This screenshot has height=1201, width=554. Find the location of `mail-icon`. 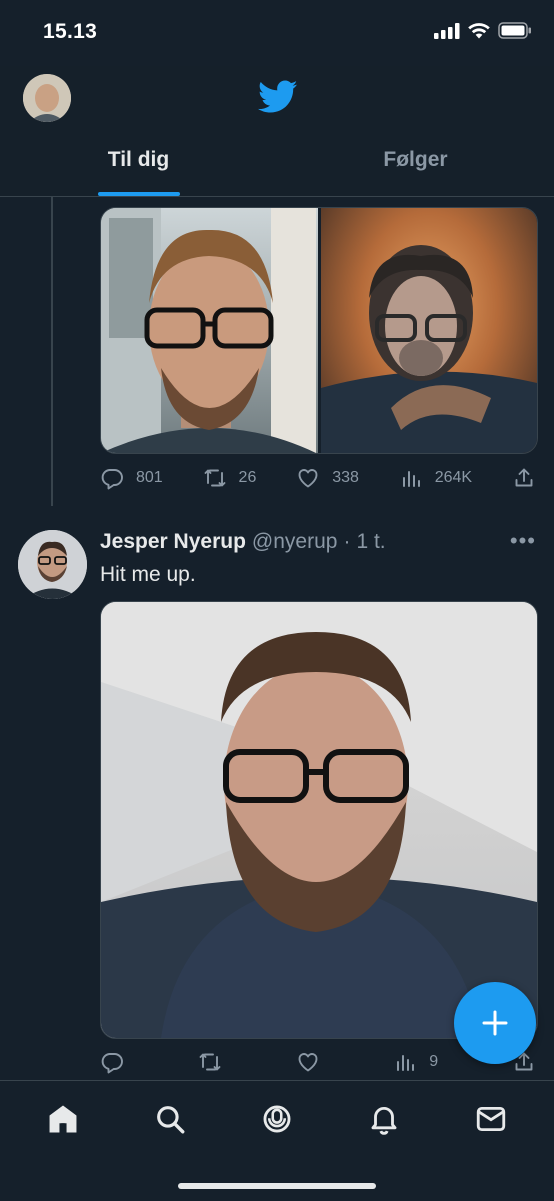

mail-icon is located at coordinates (490, 1119).